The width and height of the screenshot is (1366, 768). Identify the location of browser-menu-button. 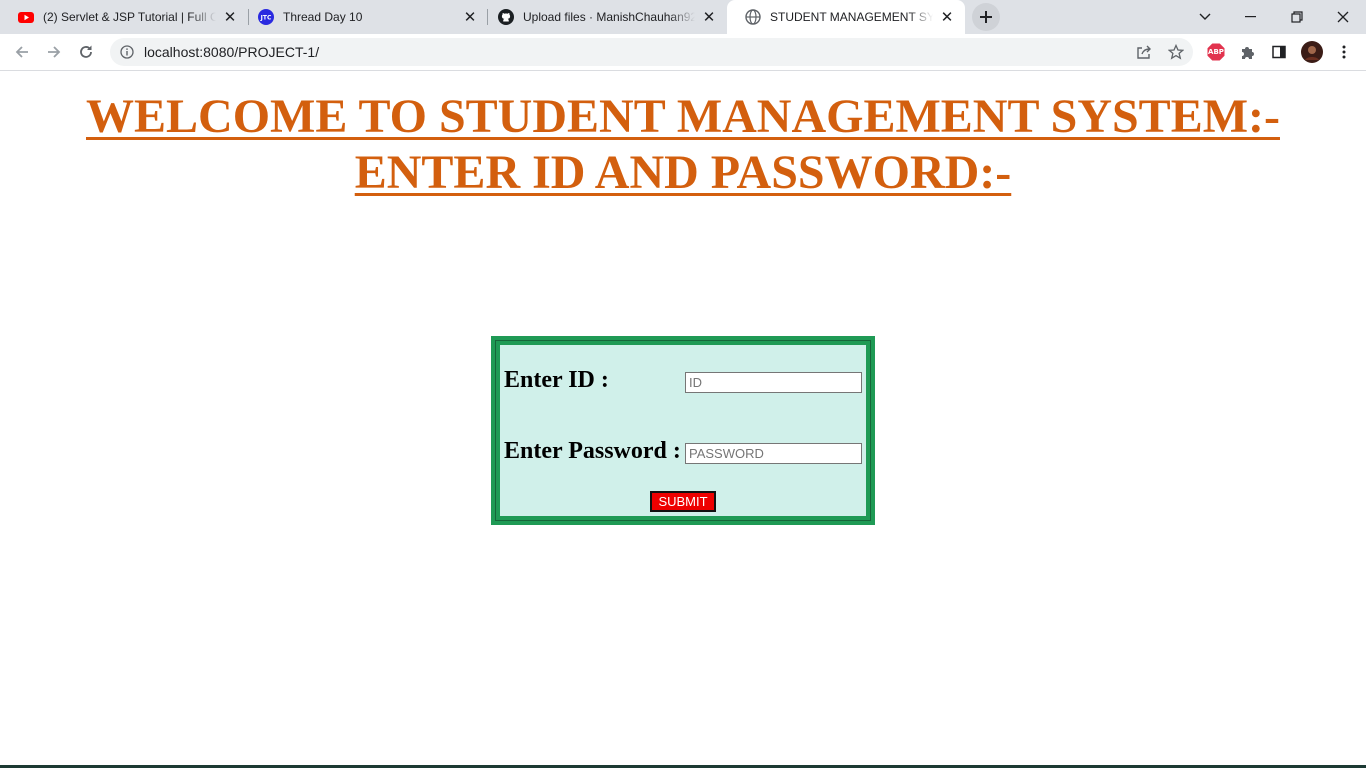
(1344, 52).